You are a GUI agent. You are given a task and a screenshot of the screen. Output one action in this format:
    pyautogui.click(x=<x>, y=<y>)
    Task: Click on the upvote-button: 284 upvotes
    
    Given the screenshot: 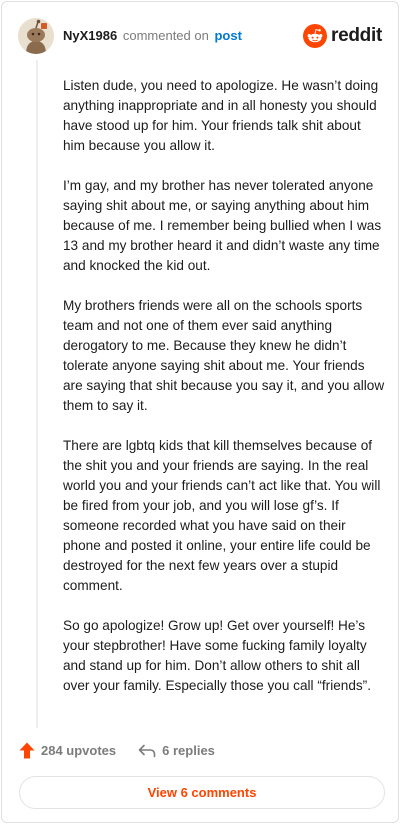 What is the action you would take?
    pyautogui.click(x=67, y=750)
    